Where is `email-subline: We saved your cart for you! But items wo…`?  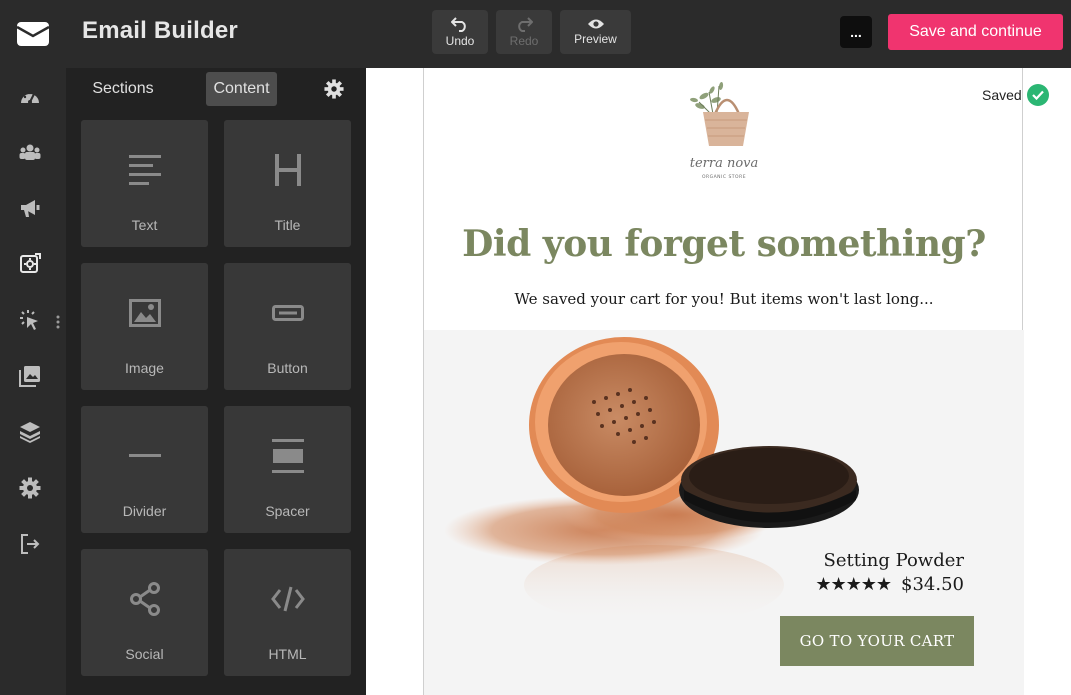
email-subline: We saved your cart for you! But items wo… is located at coordinates (724, 299).